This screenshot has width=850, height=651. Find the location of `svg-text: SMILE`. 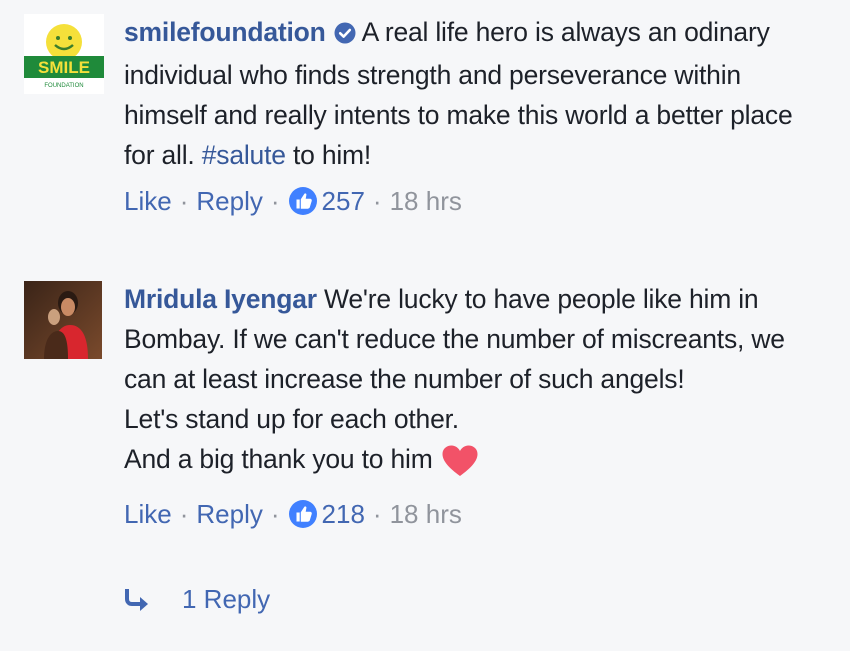

svg-text: SMILE is located at coordinates (64, 67).